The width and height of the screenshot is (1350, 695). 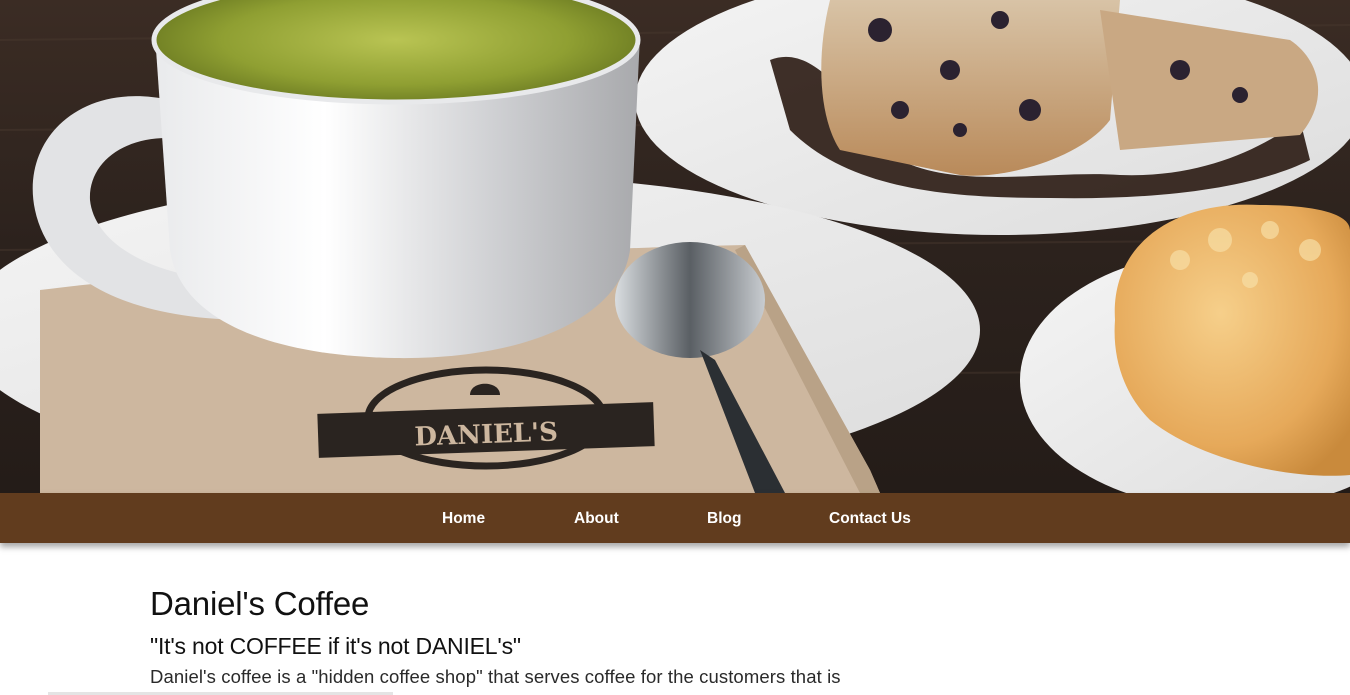 What do you see at coordinates (596, 518) in the screenshot?
I see `nav-link-about: About` at bounding box center [596, 518].